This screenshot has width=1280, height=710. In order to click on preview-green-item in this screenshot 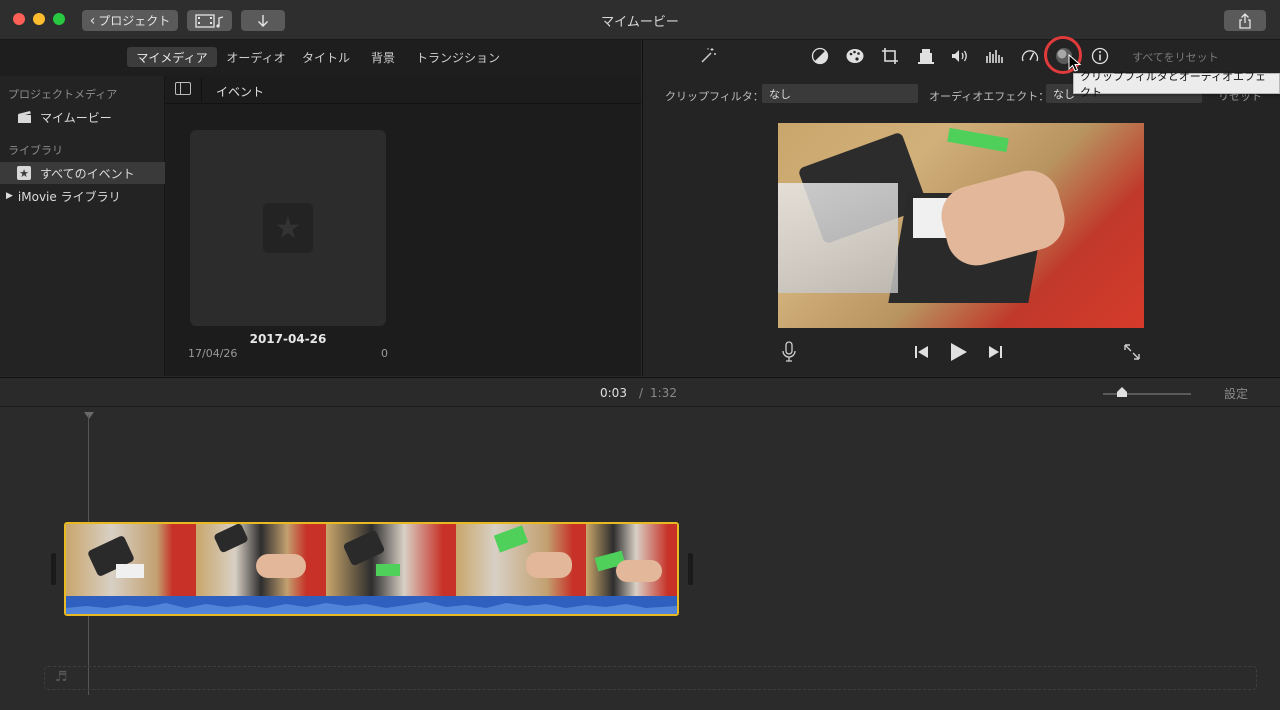, I will do `click(978, 140)`.